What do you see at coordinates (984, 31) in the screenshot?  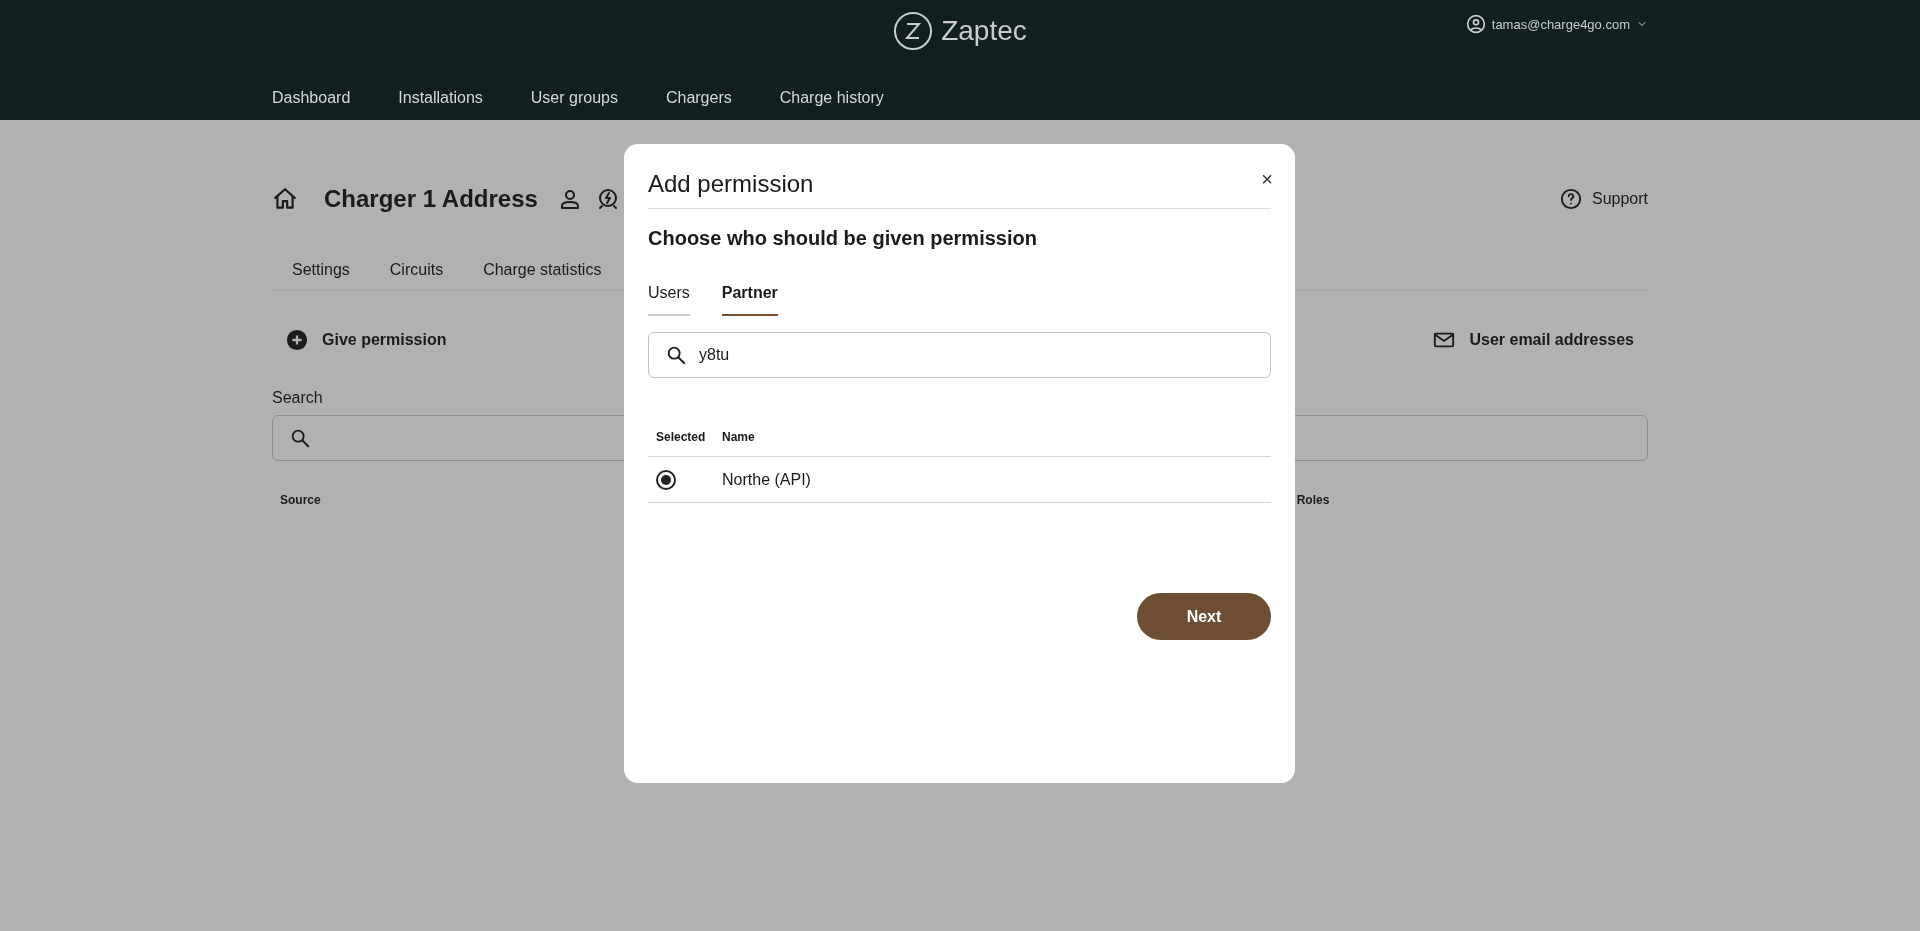 I see `brand-name: Zaptec` at bounding box center [984, 31].